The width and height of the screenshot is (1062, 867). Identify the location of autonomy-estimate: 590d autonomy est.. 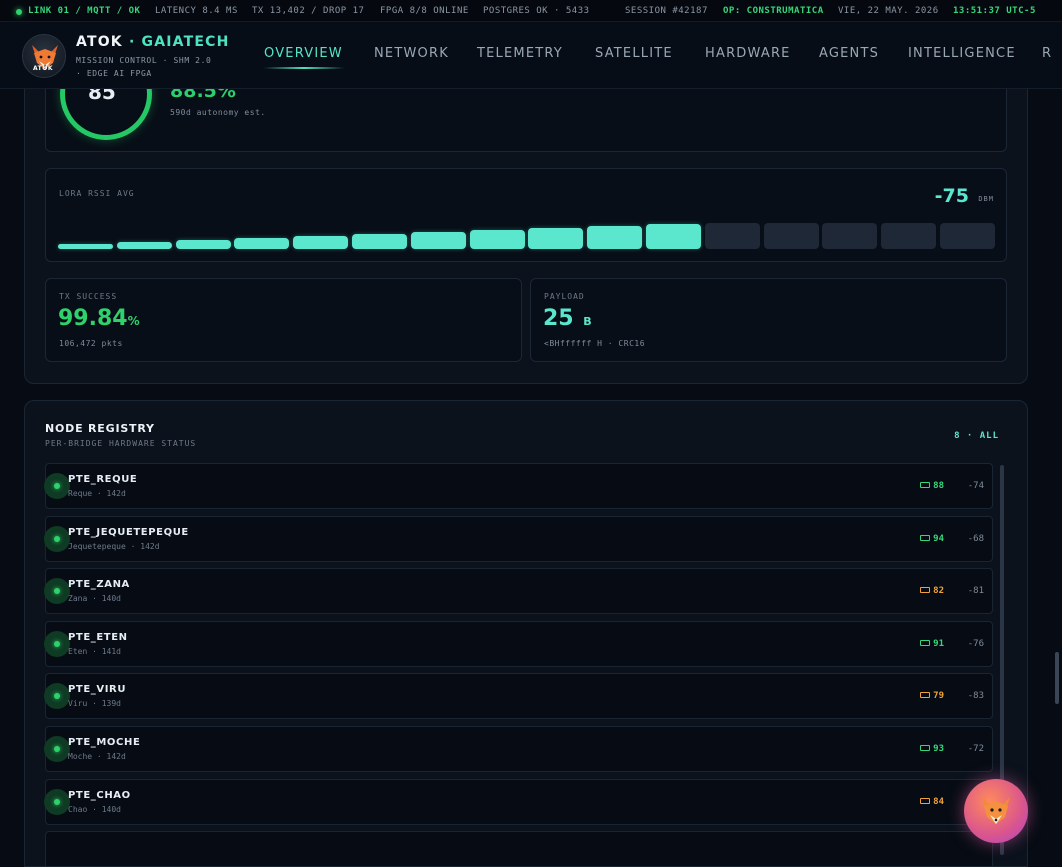
(218, 112).